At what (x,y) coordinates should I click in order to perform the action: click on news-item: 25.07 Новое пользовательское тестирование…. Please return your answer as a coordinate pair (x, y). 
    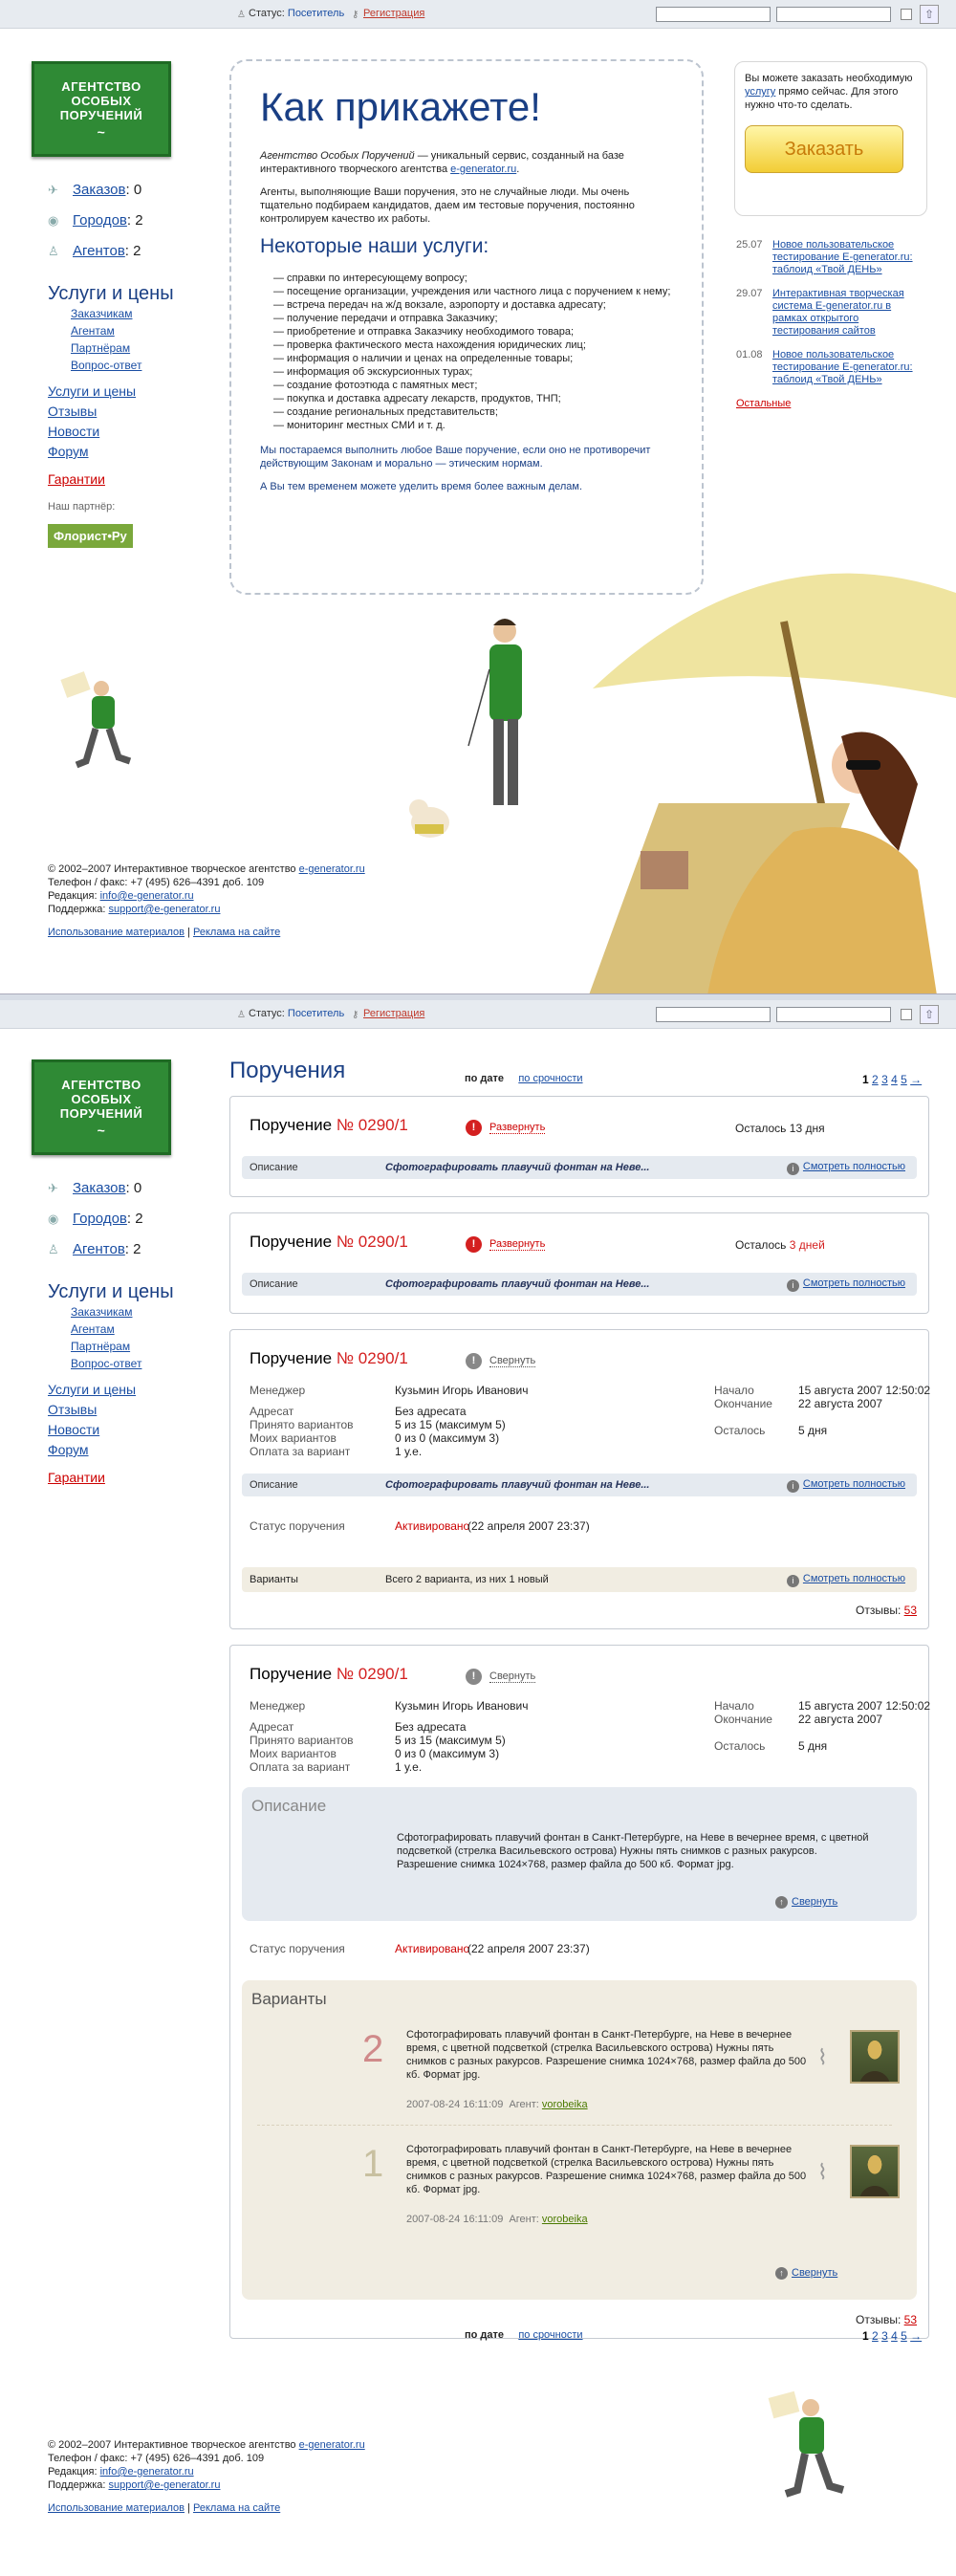
    Looking at the image, I should click on (824, 257).